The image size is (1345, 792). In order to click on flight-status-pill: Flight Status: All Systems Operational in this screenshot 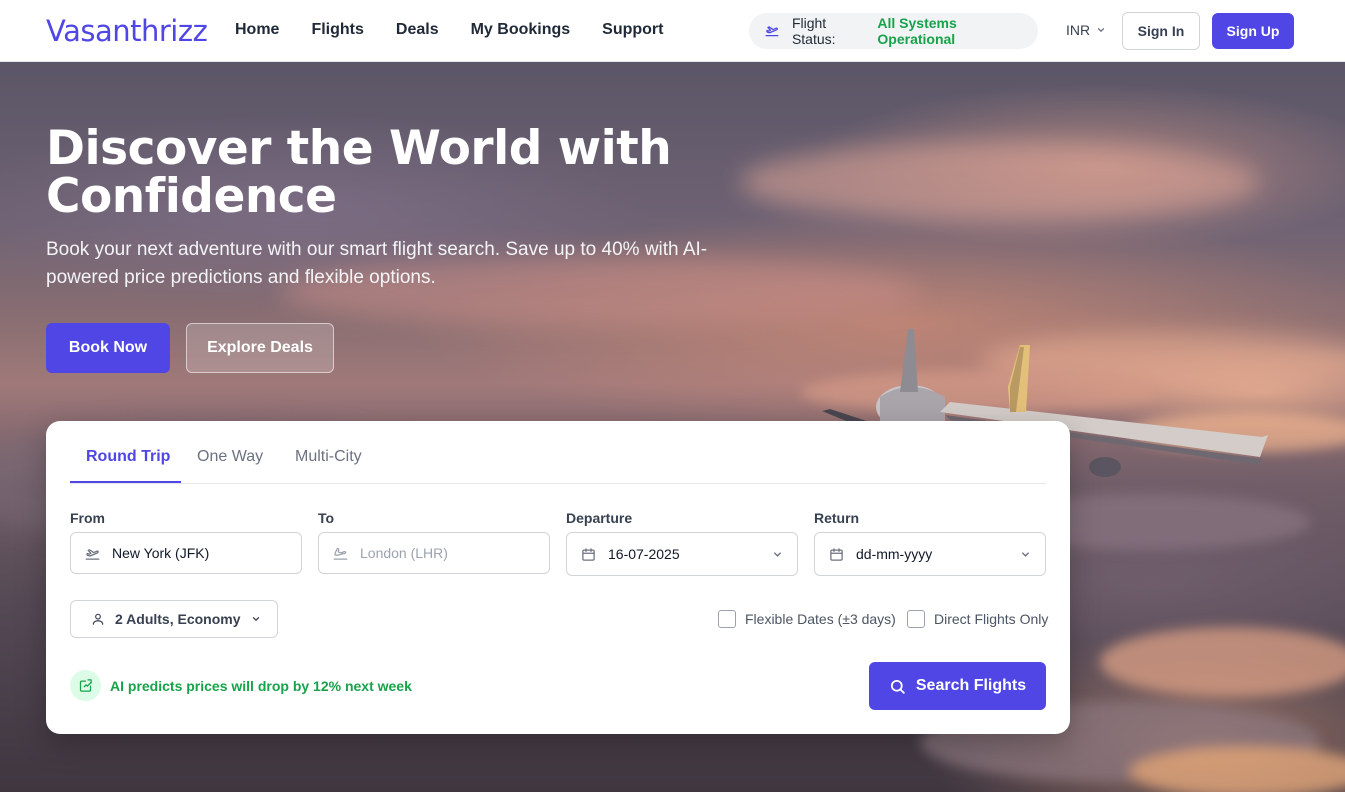, I will do `click(893, 31)`.